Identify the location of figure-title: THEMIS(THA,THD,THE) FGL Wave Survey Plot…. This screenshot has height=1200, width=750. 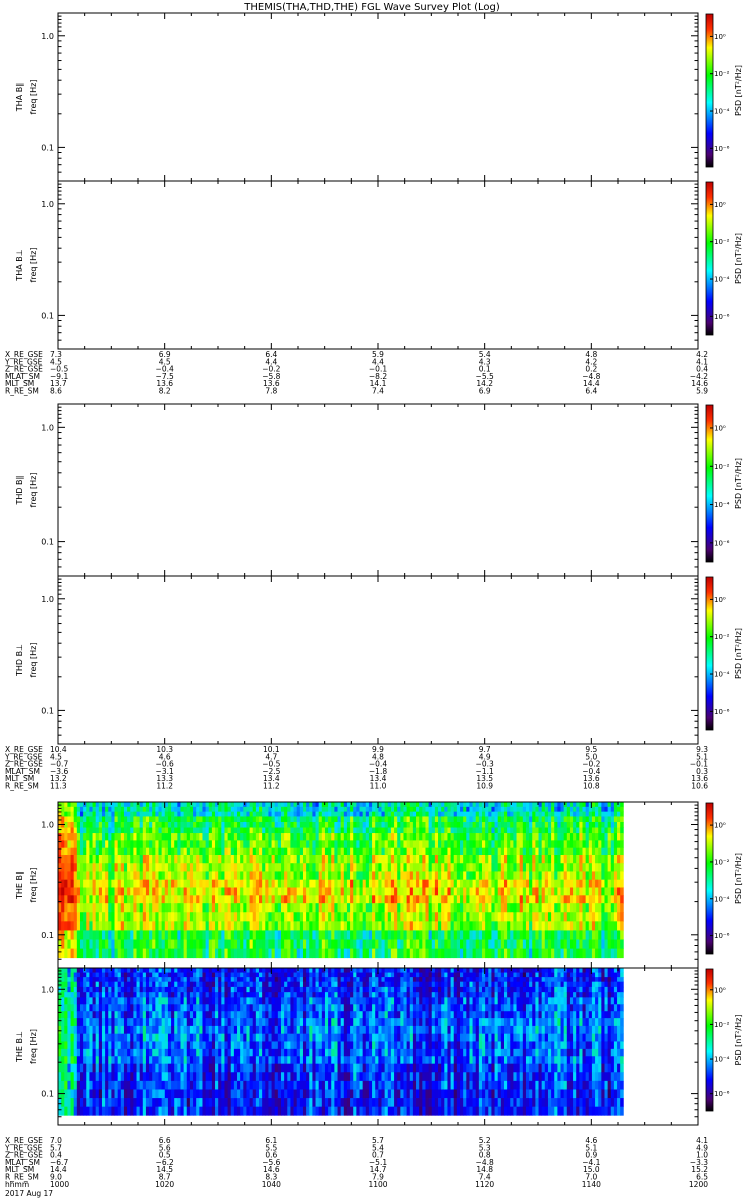
(371, 7).